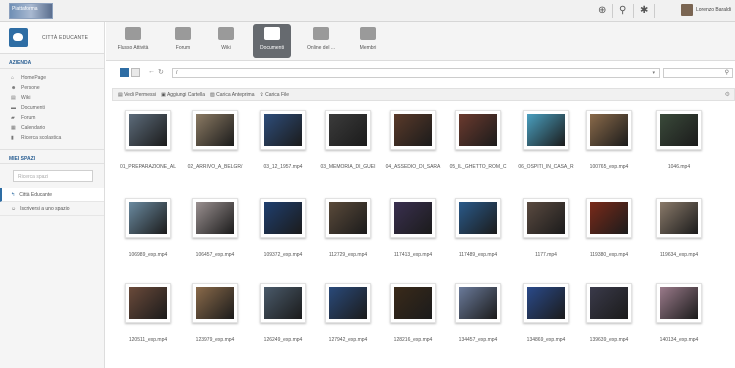 The height and width of the screenshot is (368, 735). I want to click on file-name: 106989_exp.mp4, so click(148, 255).